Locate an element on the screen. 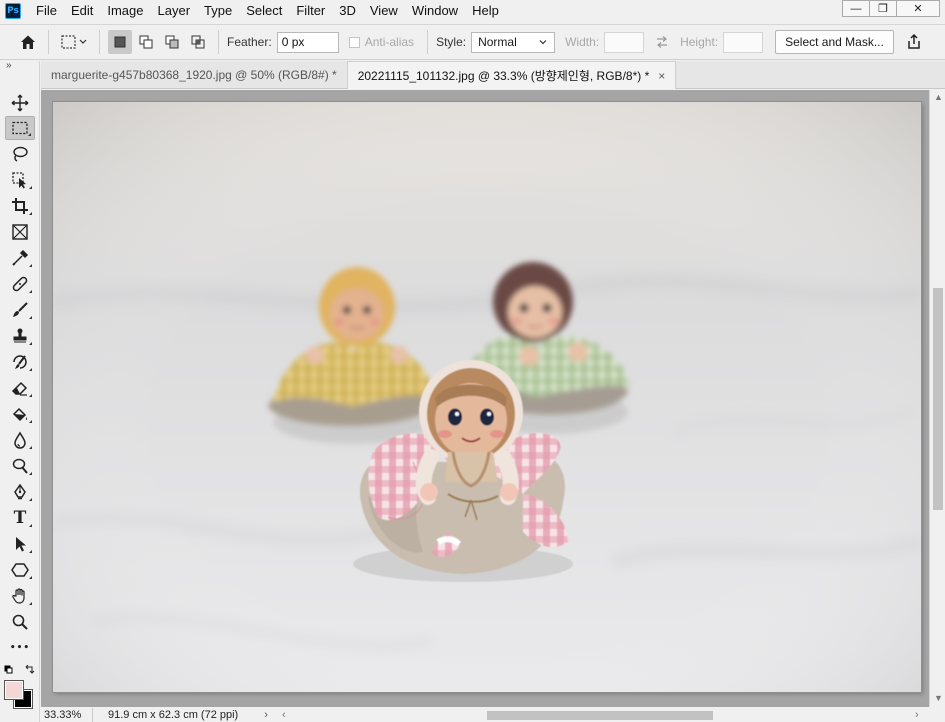  close-window-button: ✕ is located at coordinates (918, 8).